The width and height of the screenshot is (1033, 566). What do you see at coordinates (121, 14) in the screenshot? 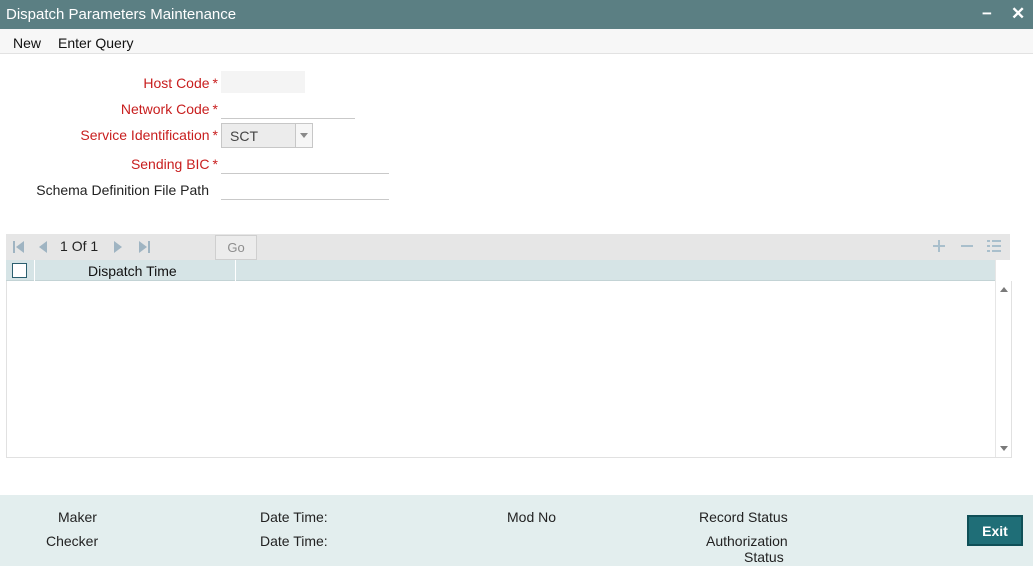
I see `window-title: Dispatch Parameters Maintenance` at bounding box center [121, 14].